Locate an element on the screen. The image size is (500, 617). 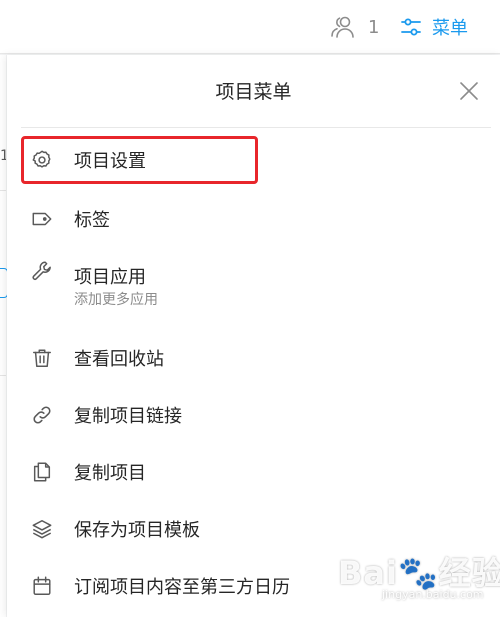
menu-item-project-apps: 项目应用 添加更多应用 is located at coordinates (251, 282).